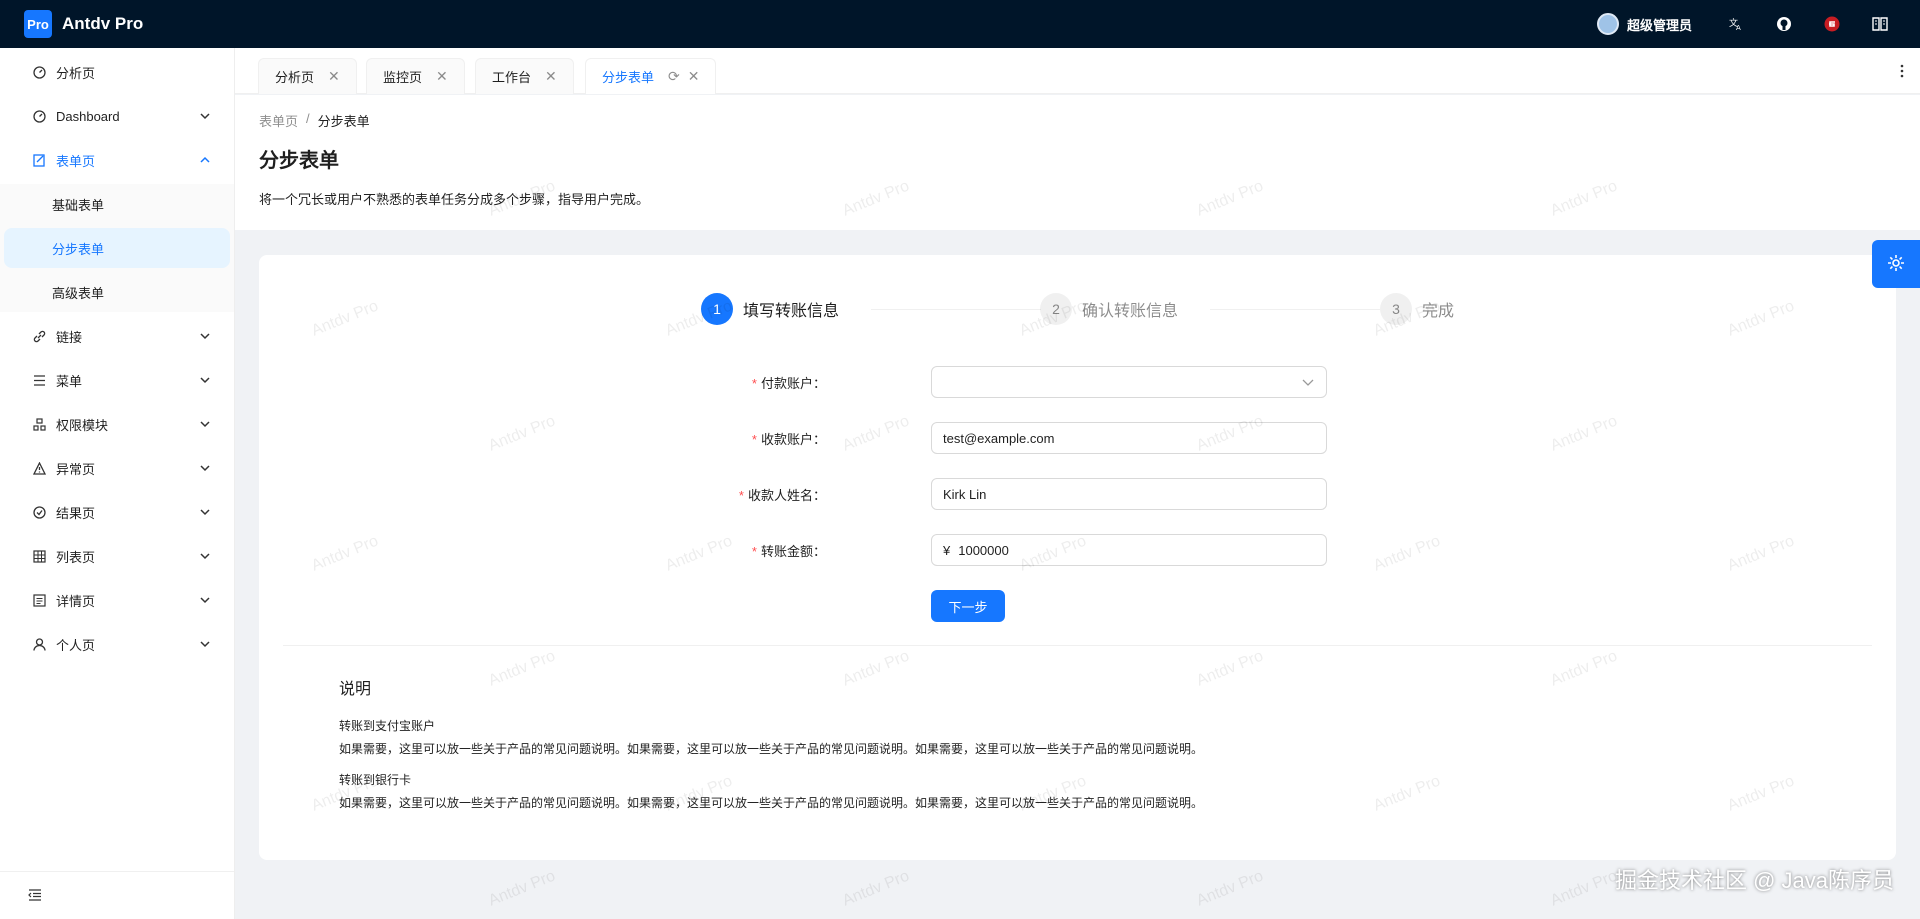 The height and width of the screenshot is (919, 1920). I want to click on next-step-button: 下一步, so click(968, 606).